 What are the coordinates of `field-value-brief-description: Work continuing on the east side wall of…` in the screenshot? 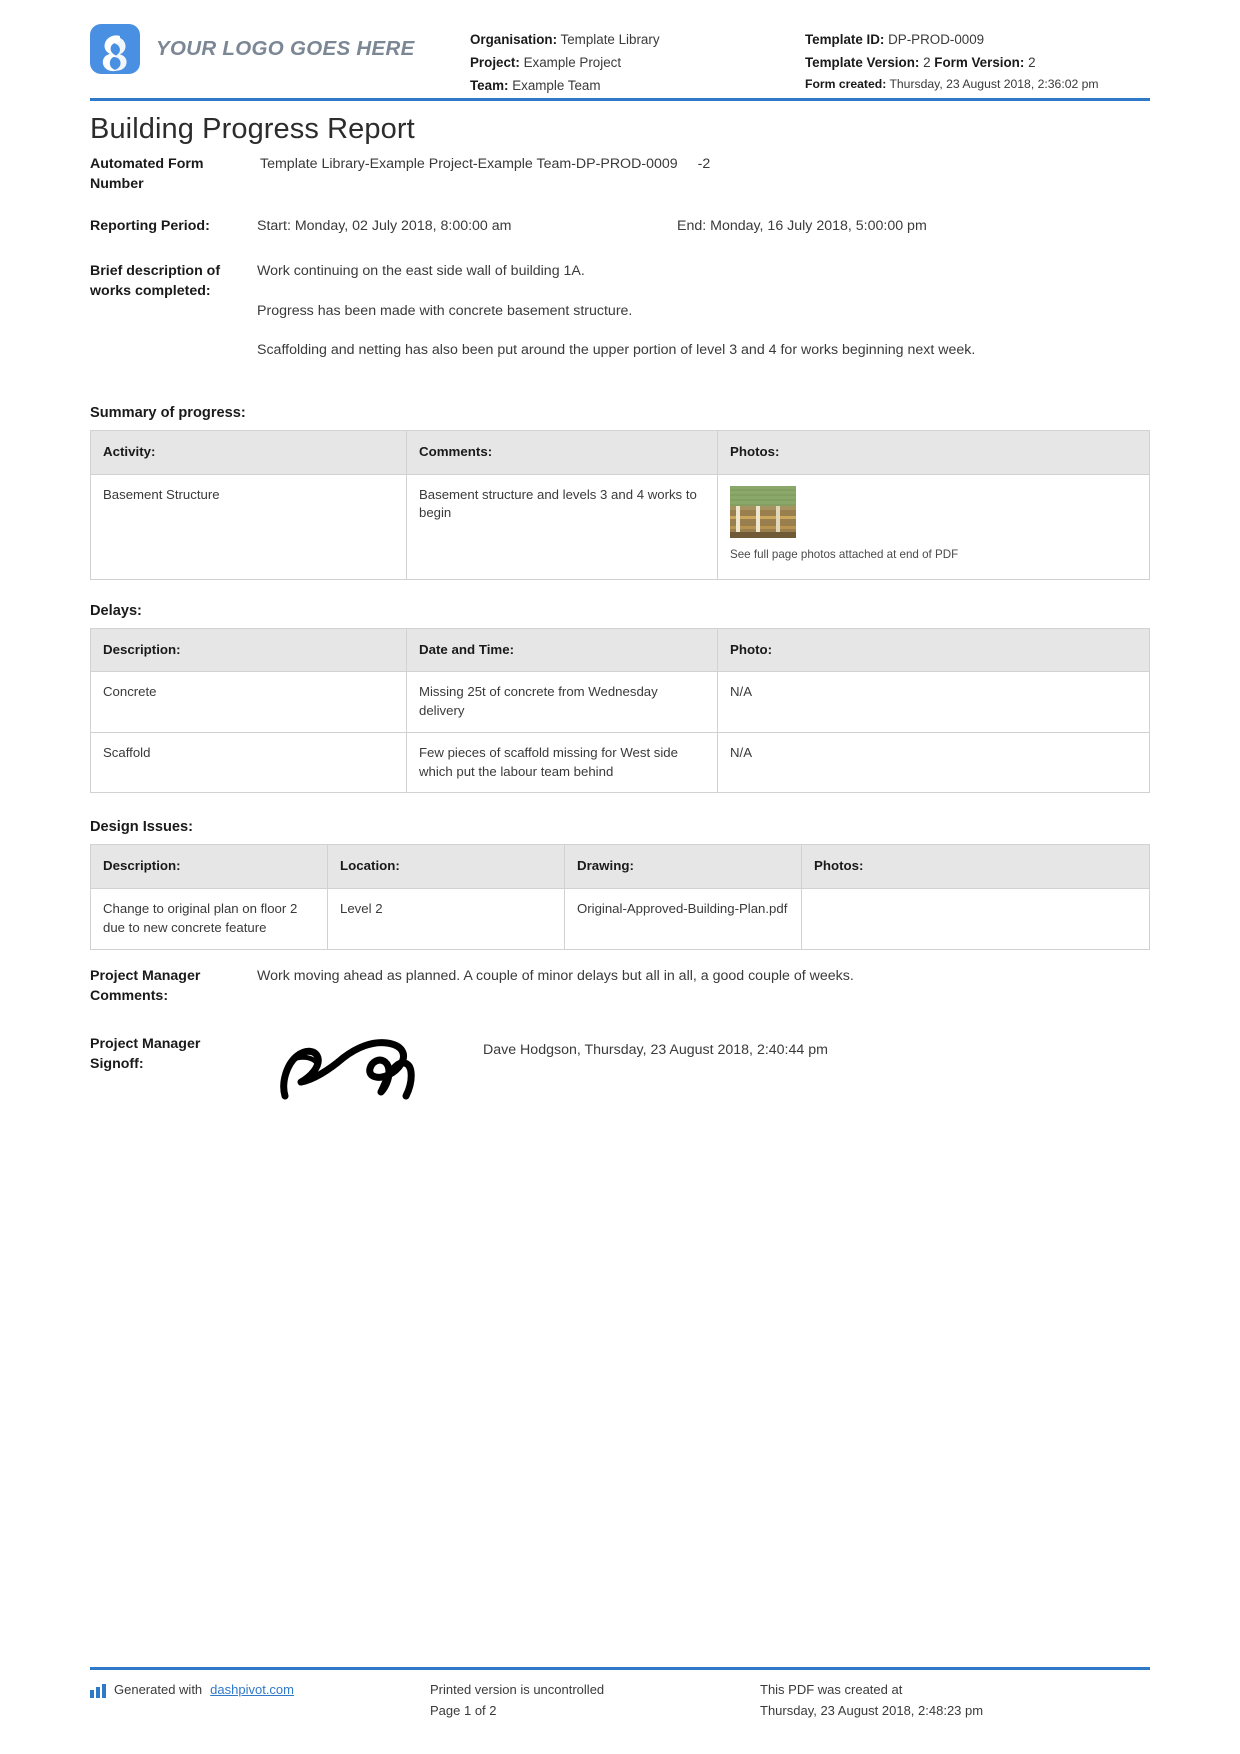 It's located at (702, 311).